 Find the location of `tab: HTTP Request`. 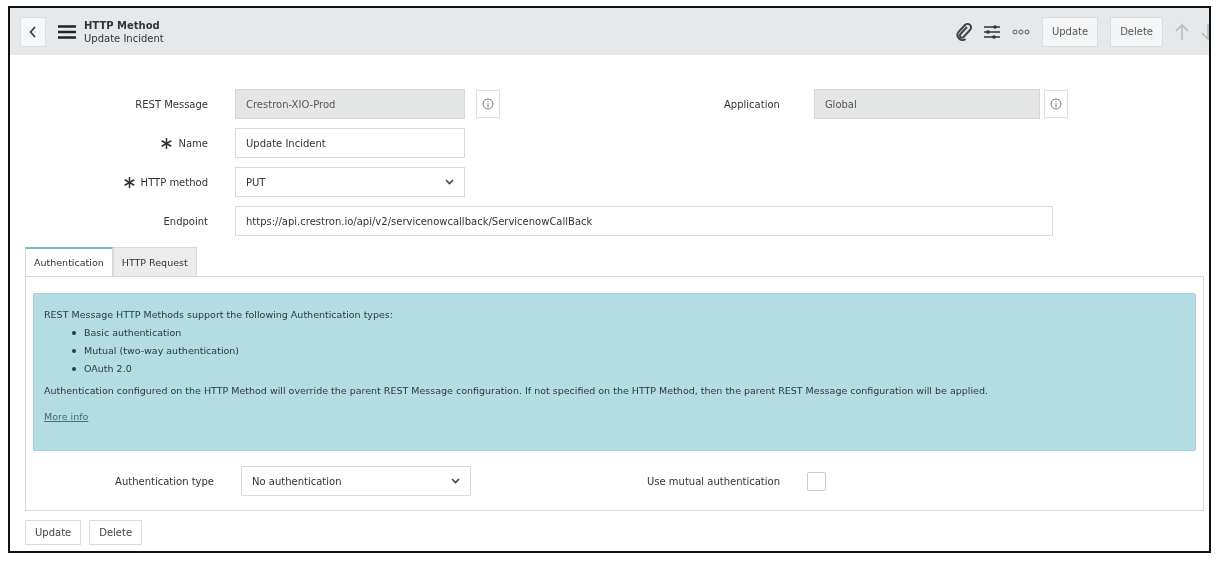

tab: HTTP Request is located at coordinates (154, 261).